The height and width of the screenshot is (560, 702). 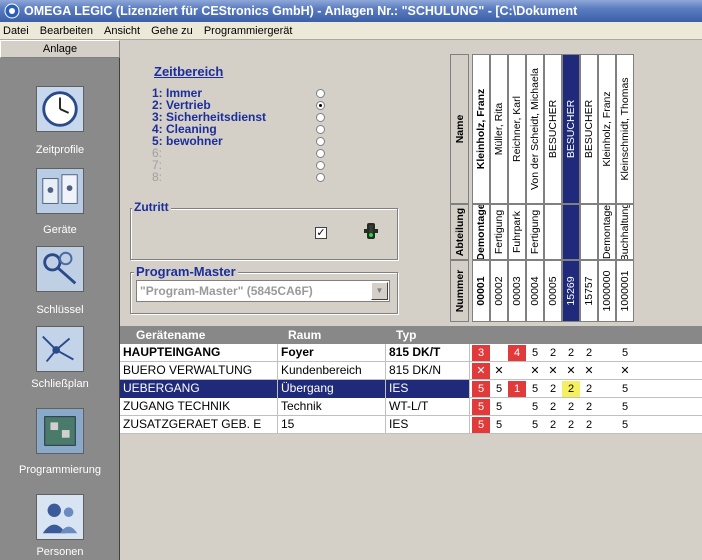 I want to click on menu-bearbeiten: Bearbeiten, so click(x=66, y=31).